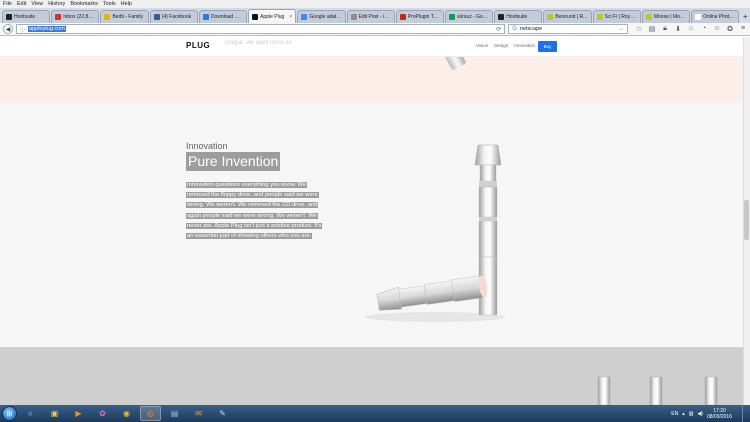  Describe the element at coordinates (745, 16) in the screenshot. I see `new-tab-button: +` at that location.